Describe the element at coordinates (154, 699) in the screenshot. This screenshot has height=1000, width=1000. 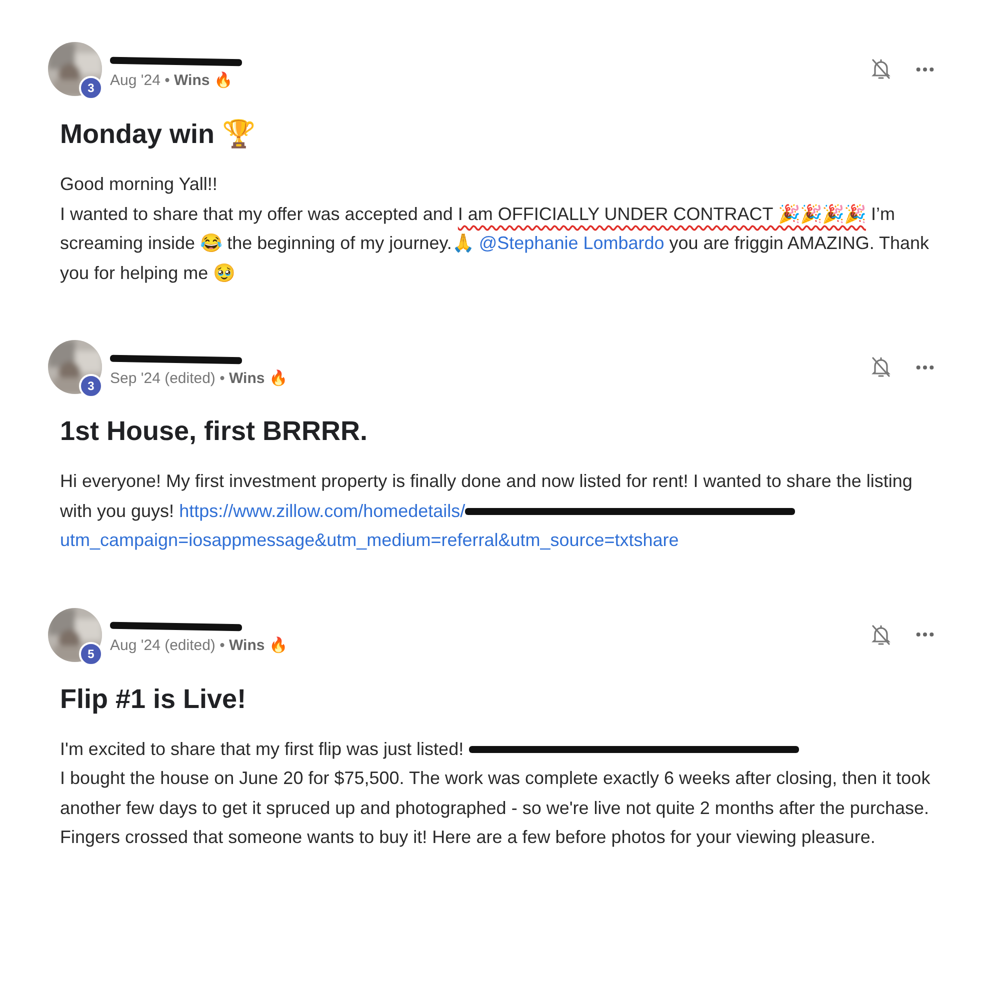
I see `post-title: Flip #1 is Live!` at that location.